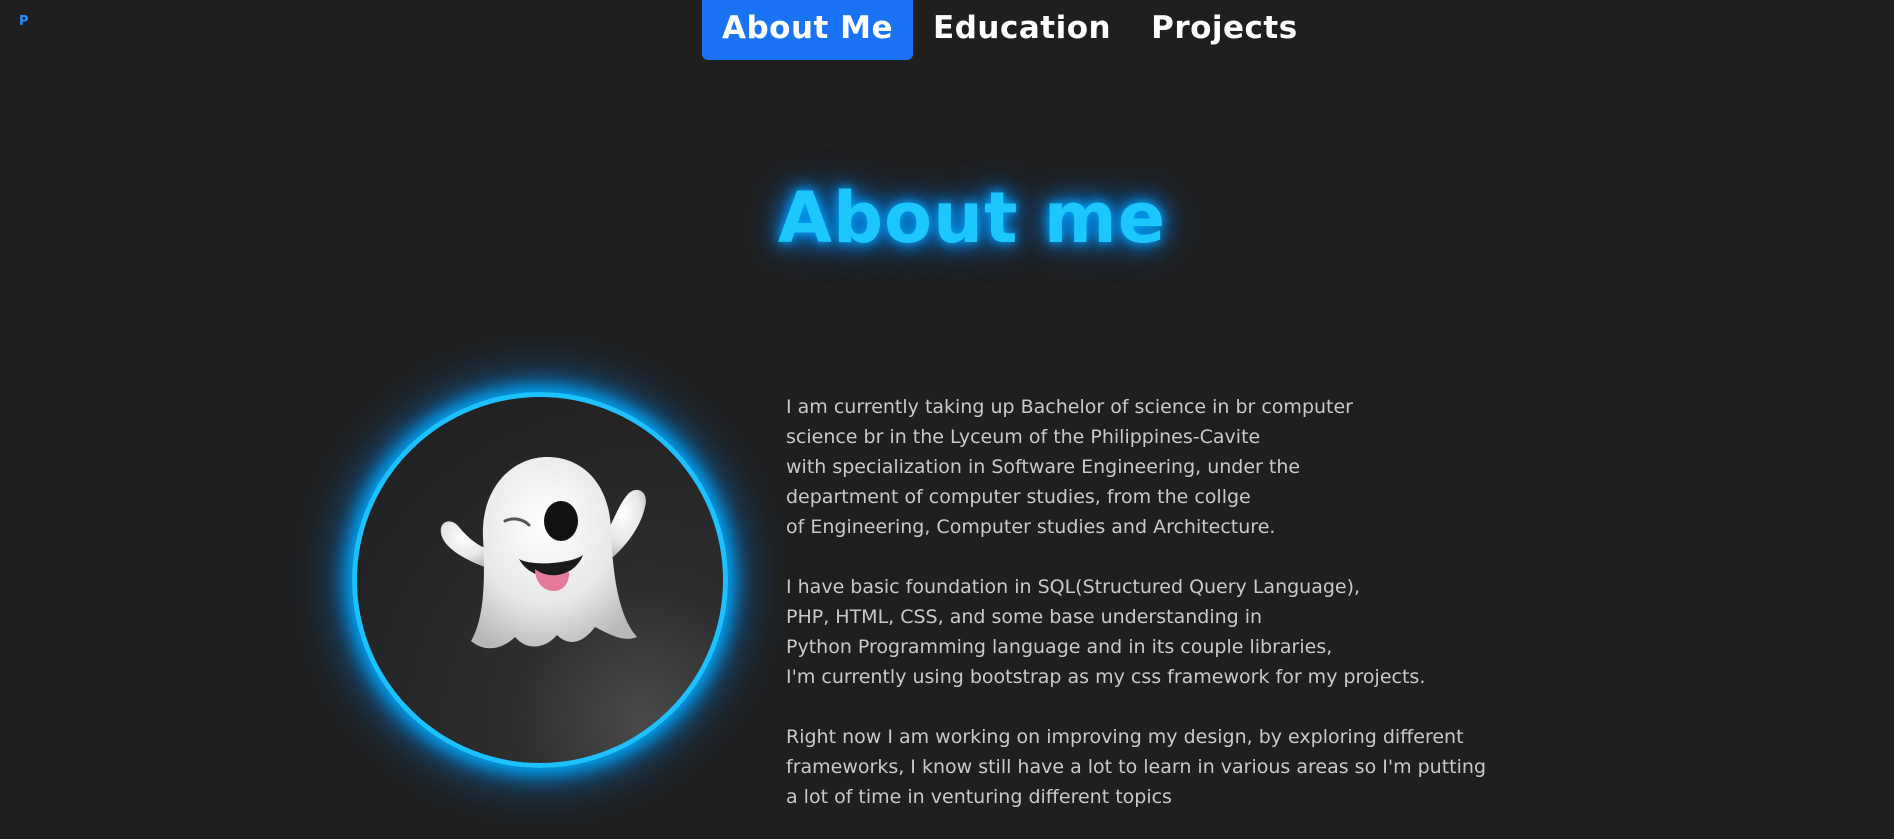 The height and width of the screenshot is (839, 1894). What do you see at coordinates (24, 21) in the screenshot?
I see `brand-logo: P` at bounding box center [24, 21].